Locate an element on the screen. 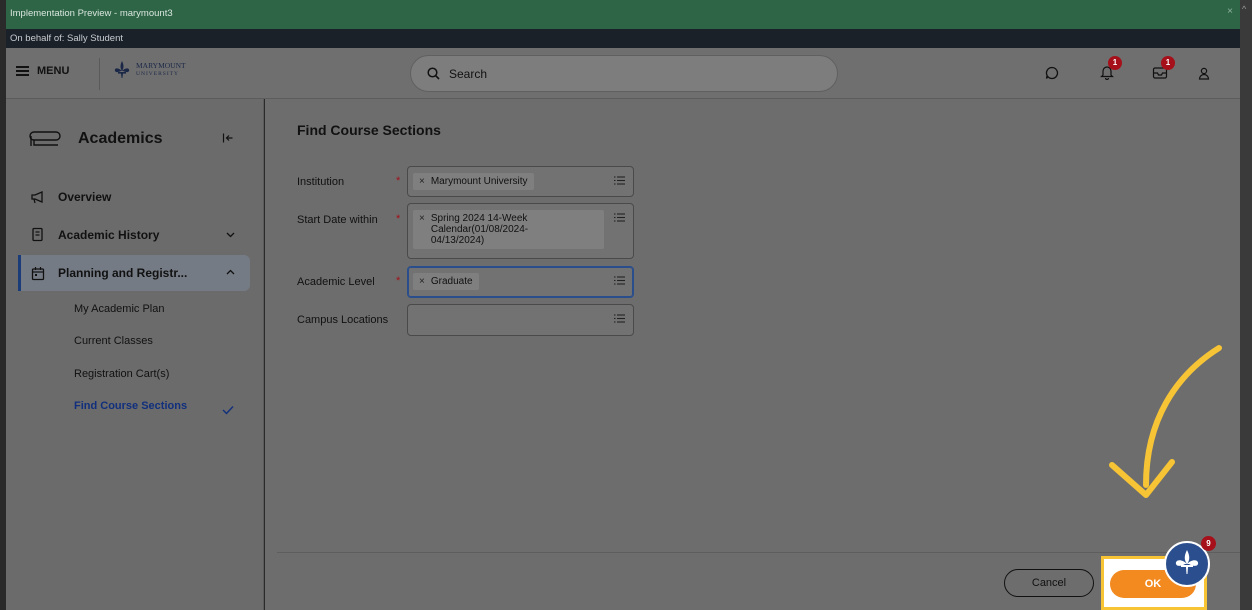 Image resolution: width=1252 pixels, height=610 pixels. notifications-button: 1 is located at coordinates (1111, 69).